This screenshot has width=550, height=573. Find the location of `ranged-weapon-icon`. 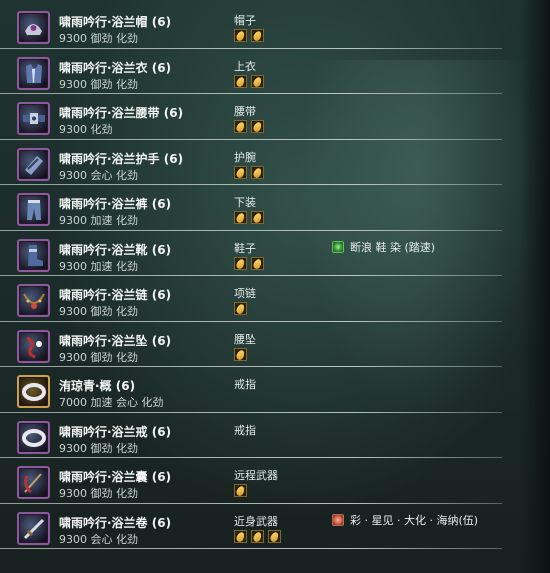

ranged-weapon-icon is located at coordinates (33, 482).